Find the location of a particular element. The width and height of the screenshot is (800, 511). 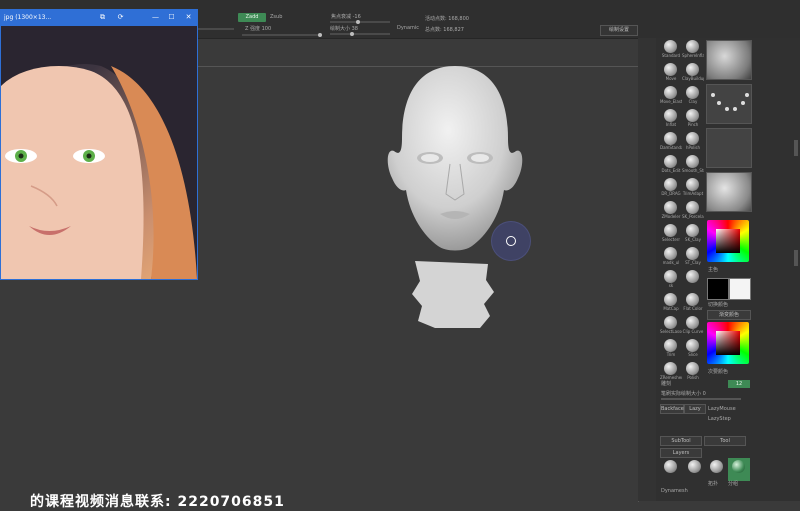

brush-tool: hPolish is located at coordinates (693, 141).